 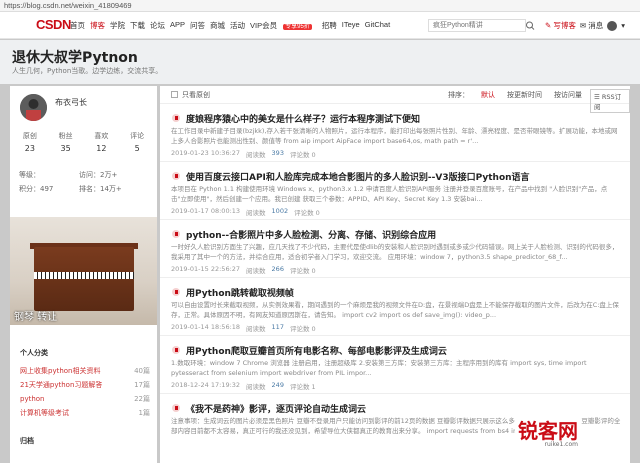 I want to click on category-name: 网上收集python相关资料, so click(x=60, y=371).